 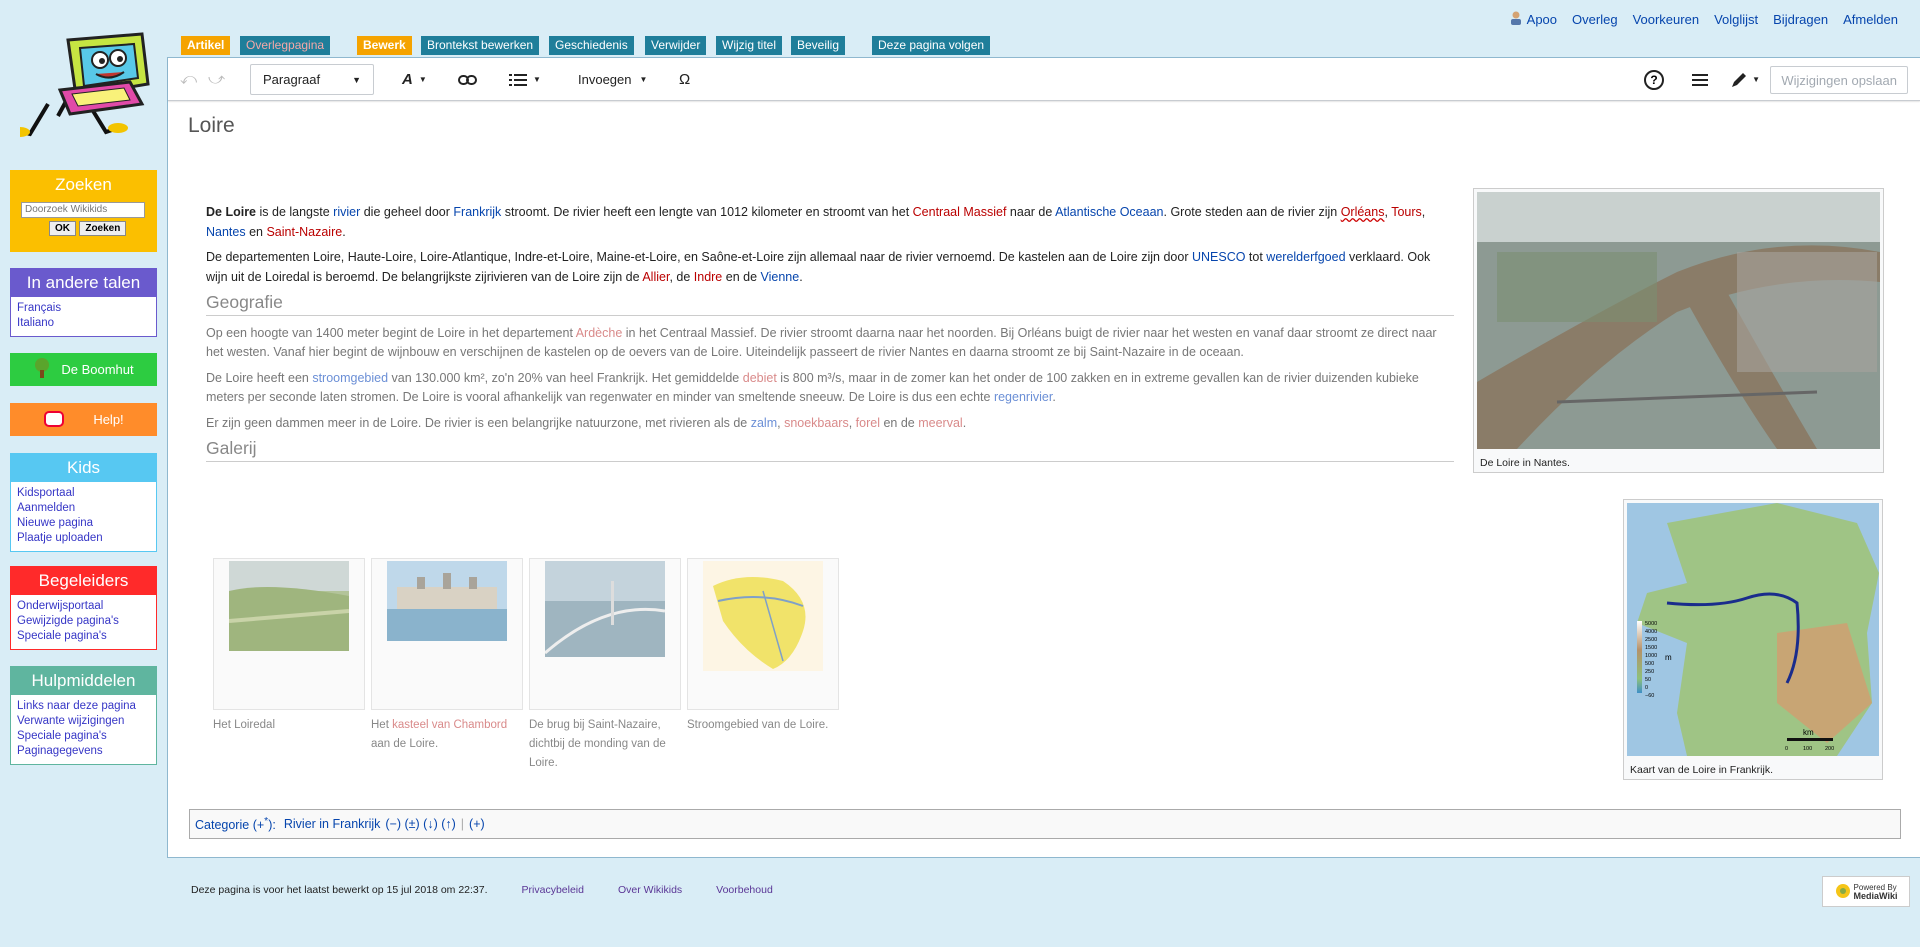 I want to click on tools-link-links: Links naar deze pagina, so click(x=83, y=706).